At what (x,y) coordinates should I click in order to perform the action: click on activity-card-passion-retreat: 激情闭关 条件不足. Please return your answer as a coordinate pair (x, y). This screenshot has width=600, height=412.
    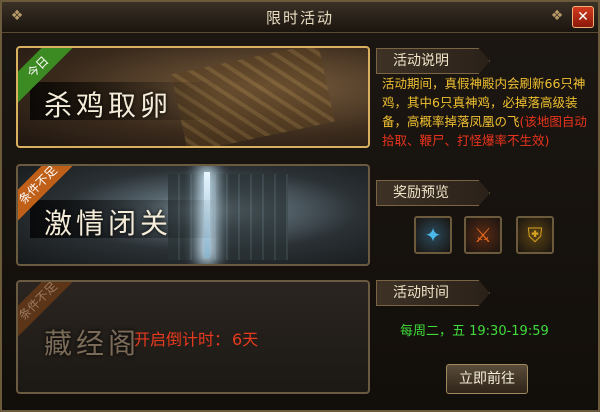
    Looking at the image, I should click on (193, 215).